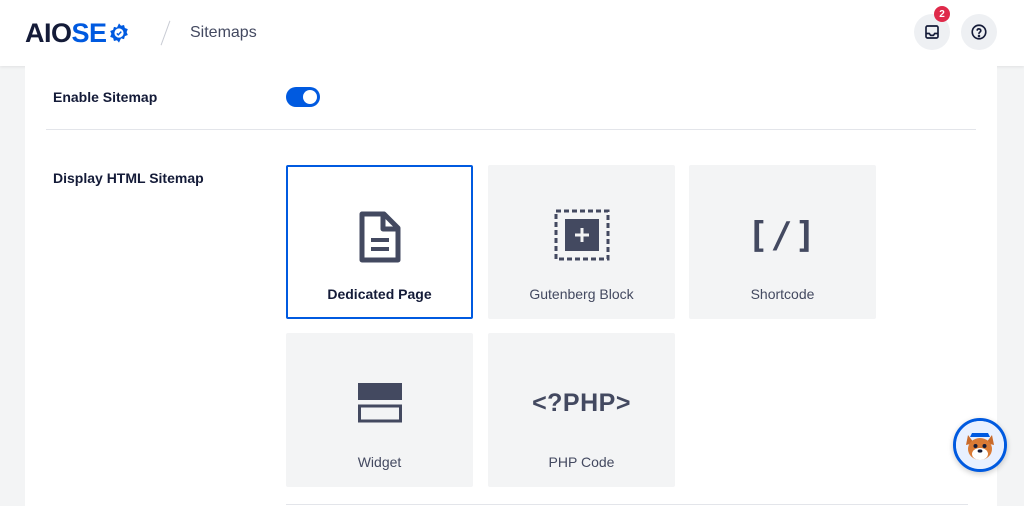 The width and height of the screenshot is (1024, 506). I want to click on php-icon: <?PHP>, so click(581, 402).